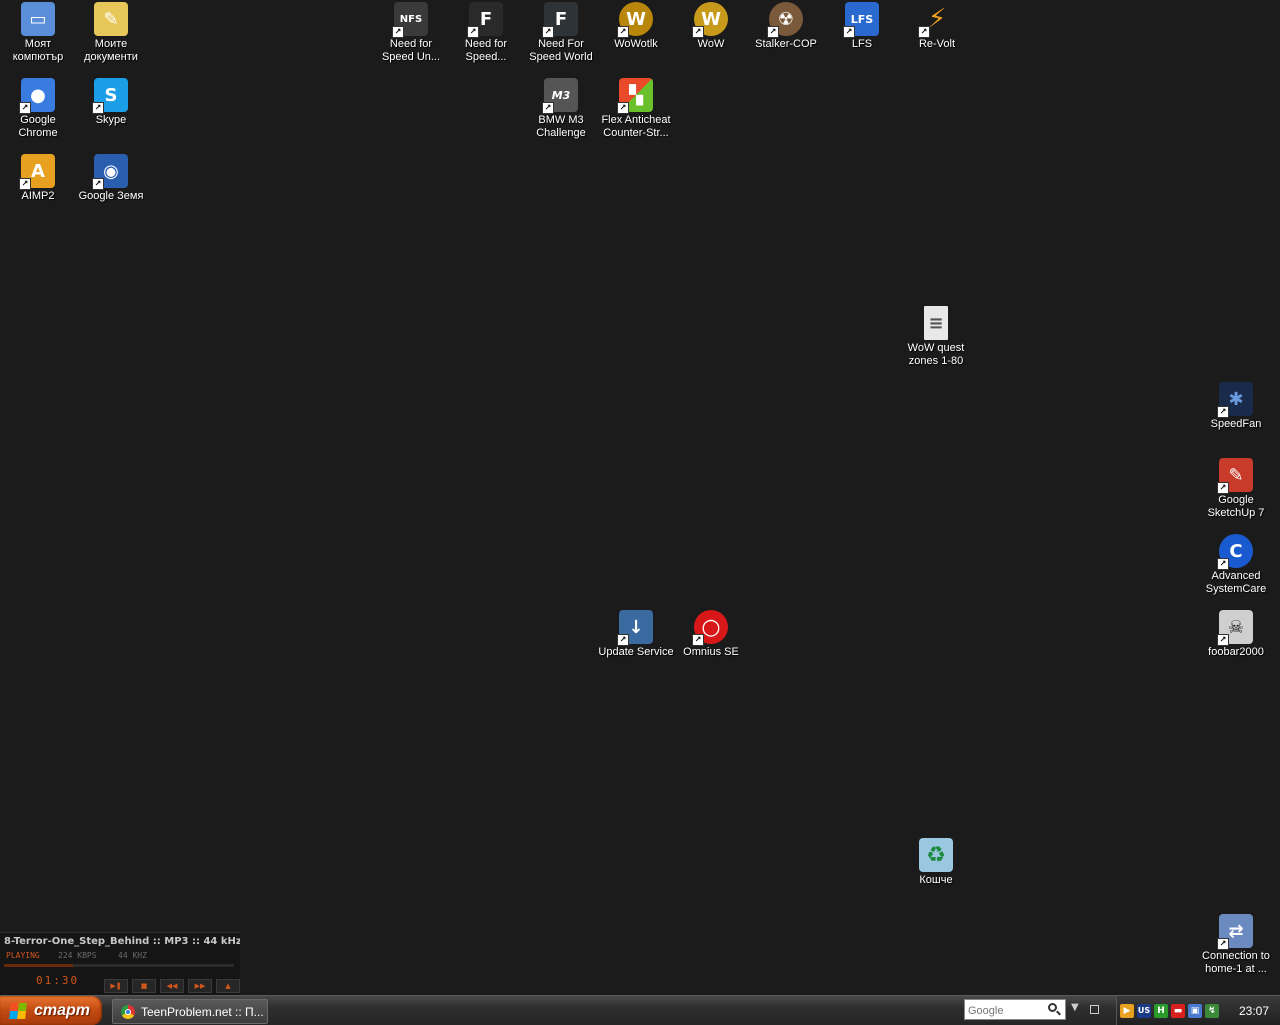  I want to click on desktop-icon-recycle-bin: ♻ Кошче, so click(936, 862).